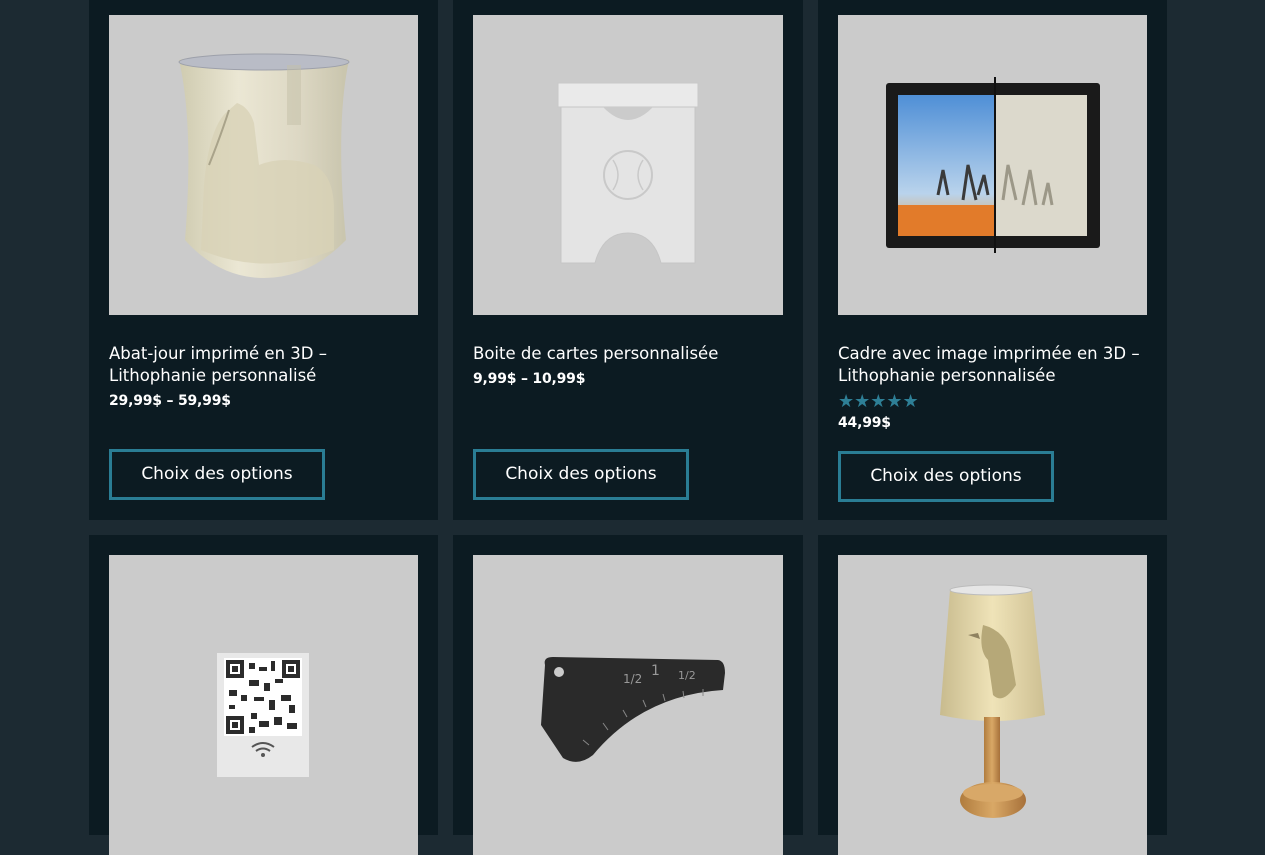 This screenshot has height=855, width=1265. What do you see at coordinates (878, 401) in the screenshot?
I see `rating-stars: ★★★★★` at bounding box center [878, 401].